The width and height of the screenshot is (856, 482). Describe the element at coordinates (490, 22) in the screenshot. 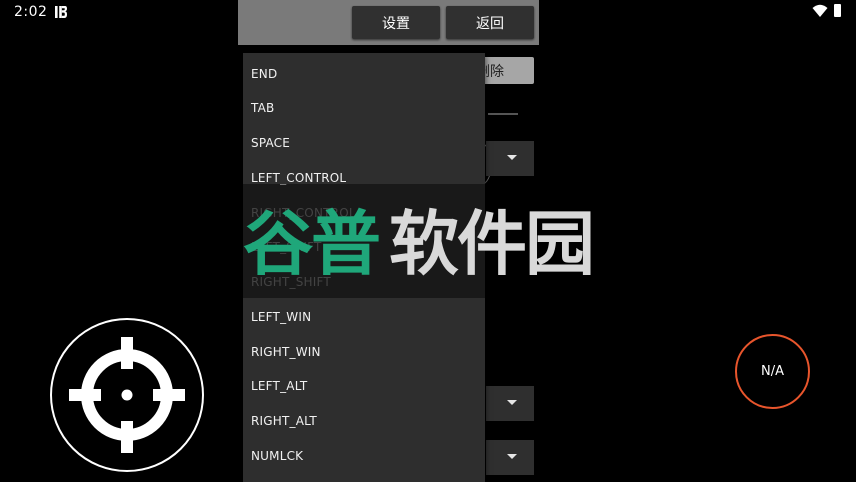

I see `back-button: 返回` at that location.